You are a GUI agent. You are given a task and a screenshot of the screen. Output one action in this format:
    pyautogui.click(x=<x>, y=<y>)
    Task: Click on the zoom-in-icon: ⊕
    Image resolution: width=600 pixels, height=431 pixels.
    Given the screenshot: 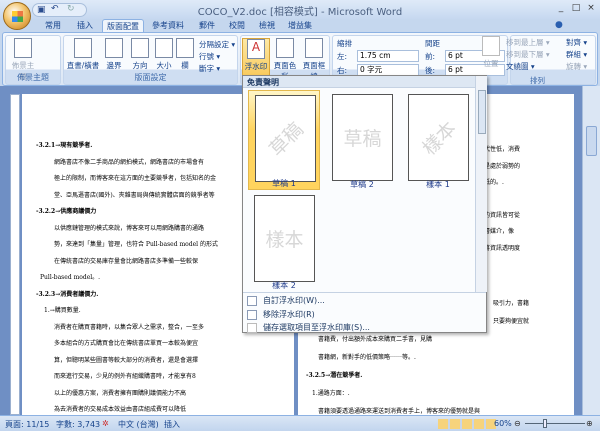 What is the action you would take?
    pyautogui.click(x=589, y=423)
    